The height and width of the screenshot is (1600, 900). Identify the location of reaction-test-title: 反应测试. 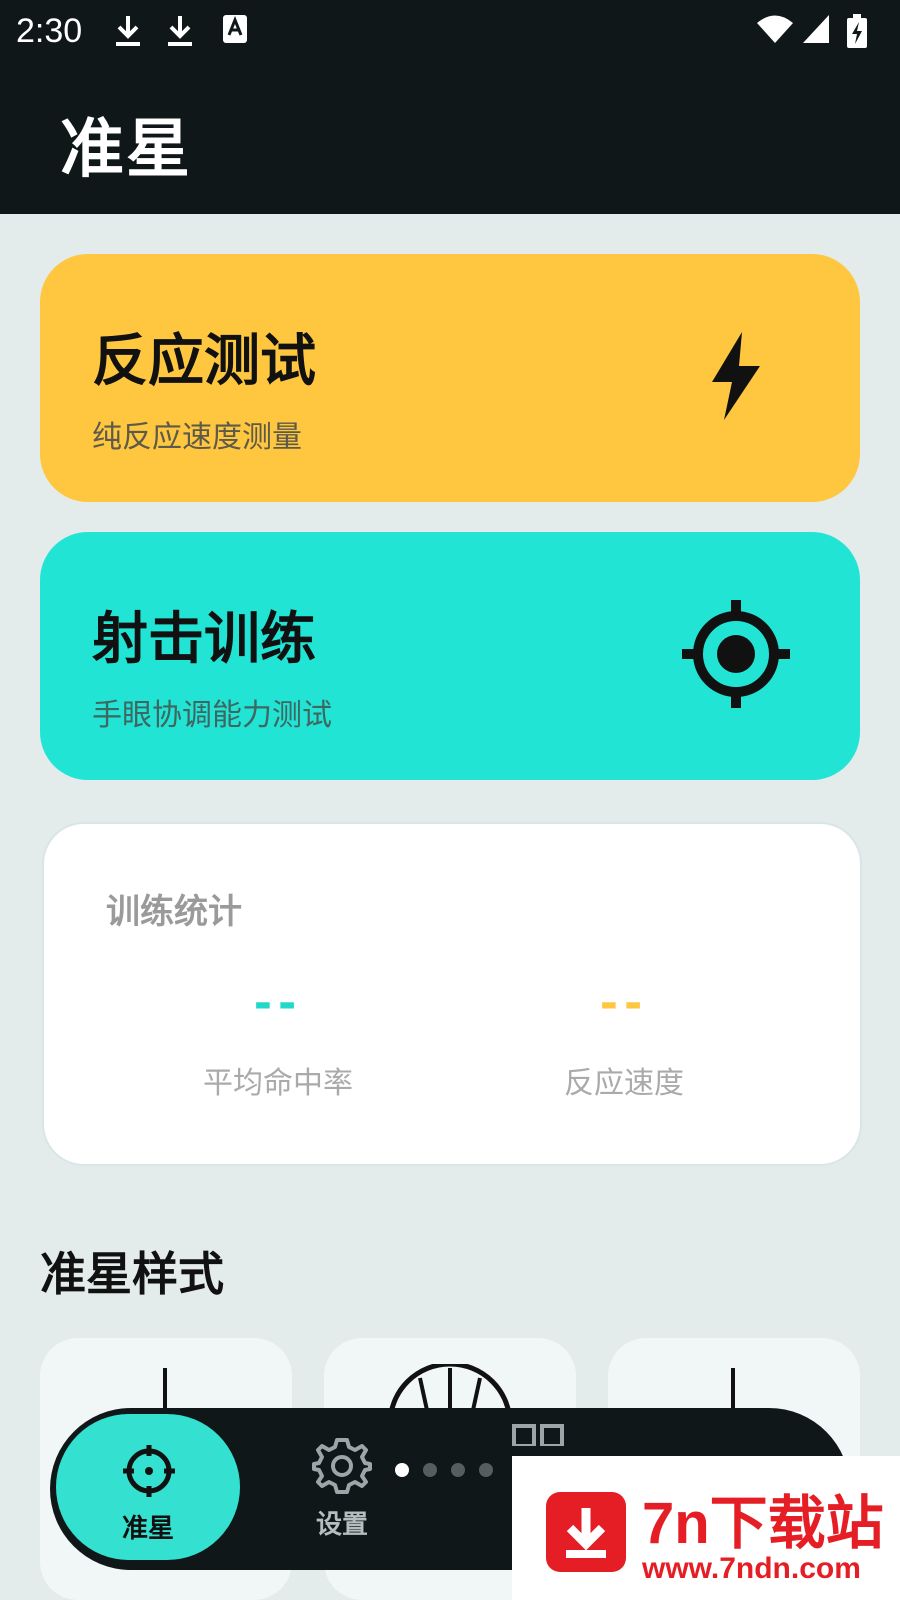
(204, 361).